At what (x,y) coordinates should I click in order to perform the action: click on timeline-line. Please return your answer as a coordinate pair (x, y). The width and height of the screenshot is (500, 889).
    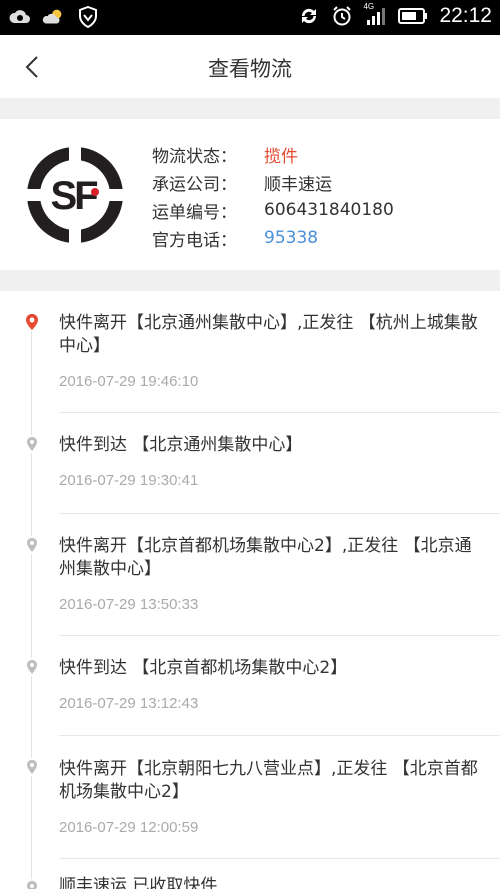
    Looking at the image, I should click on (31, 605).